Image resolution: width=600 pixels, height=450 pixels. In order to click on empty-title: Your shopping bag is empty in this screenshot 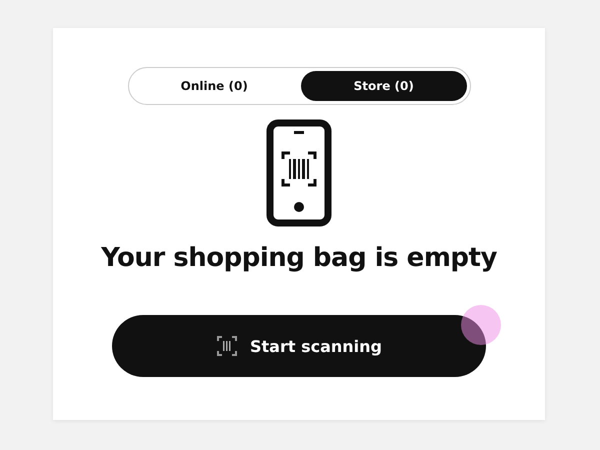, I will do `click(299, 258)`.